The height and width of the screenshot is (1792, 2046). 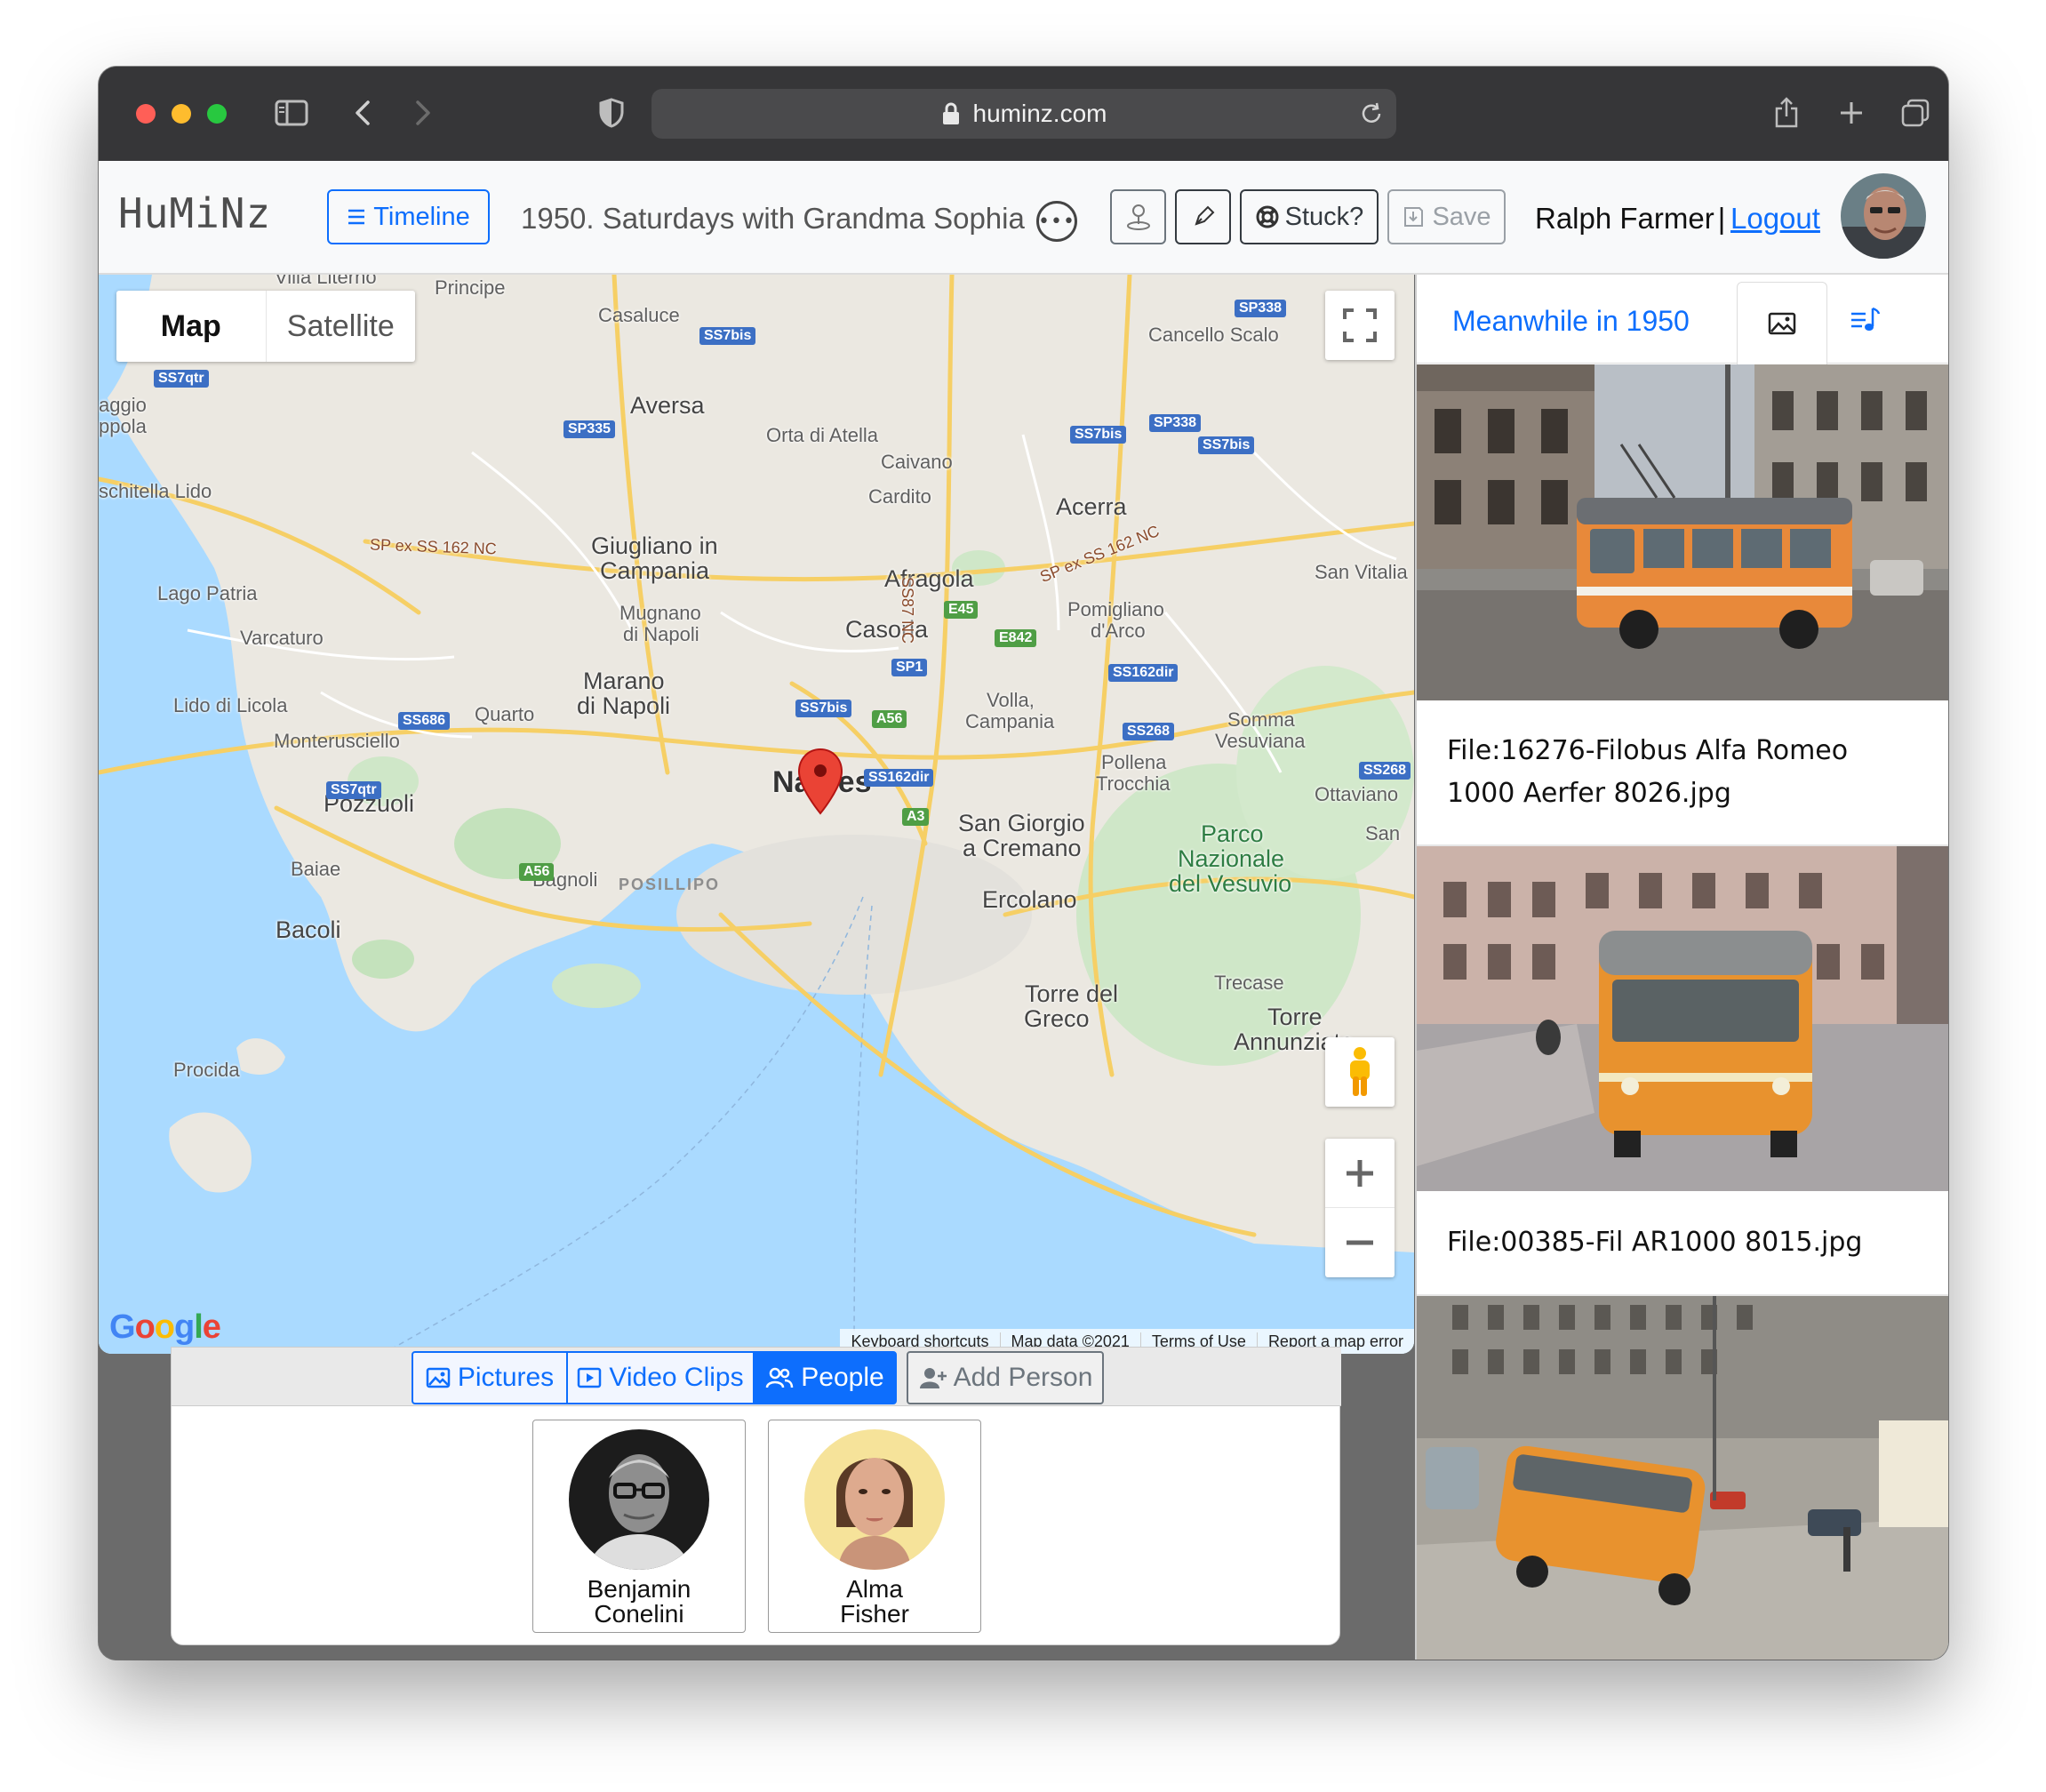 I want to click on map-label: Giugliano in, so click(x=655, y=545).